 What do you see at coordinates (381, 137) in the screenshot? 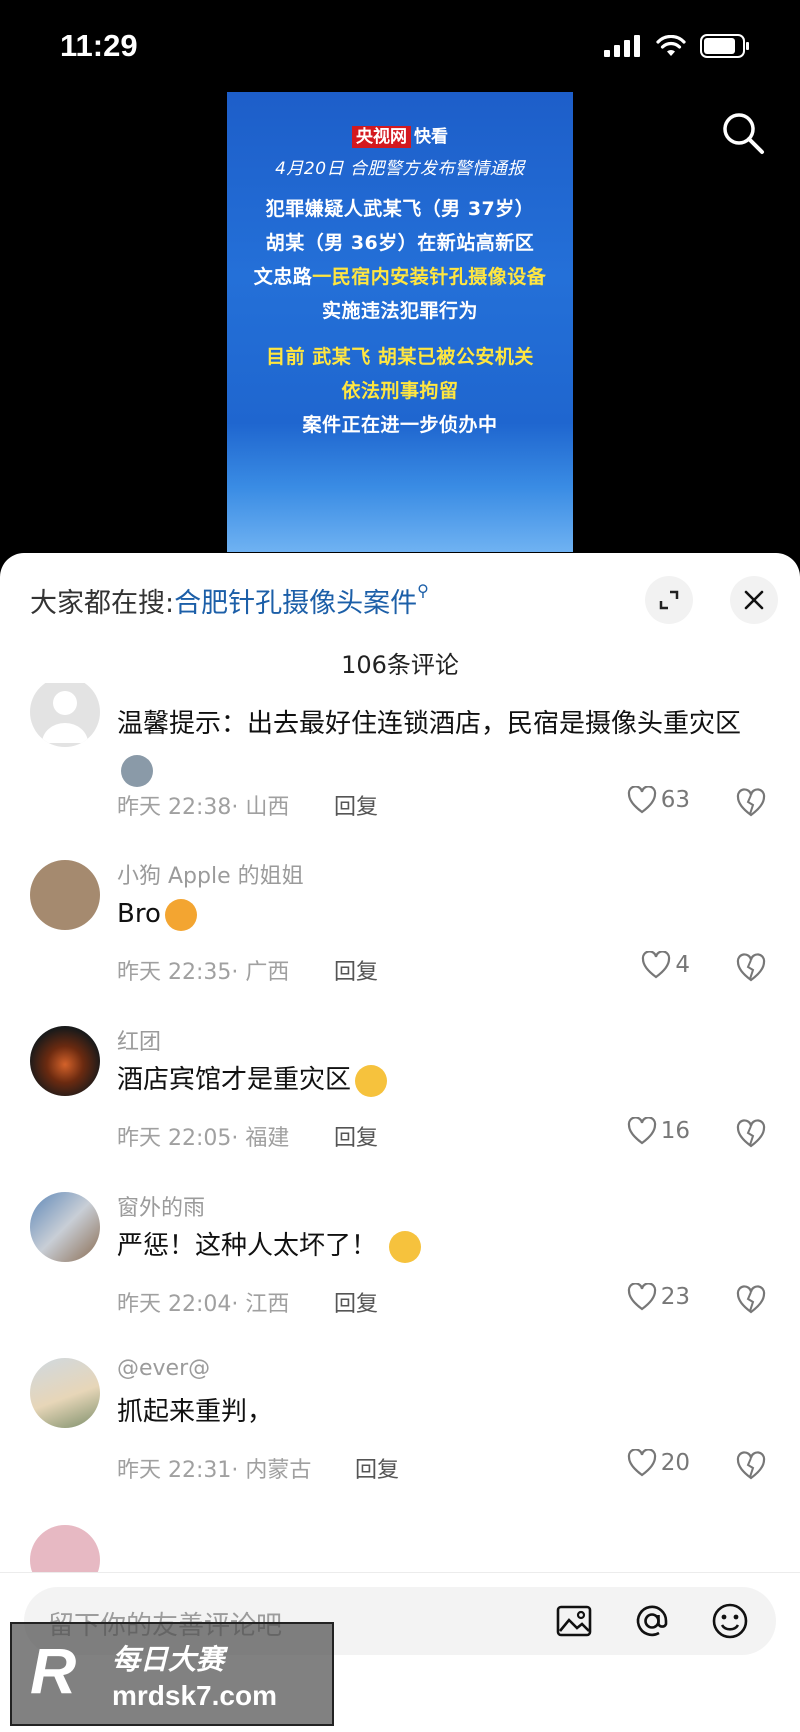
I see `brand-label: 央视网` at bounding box center [381, 137].